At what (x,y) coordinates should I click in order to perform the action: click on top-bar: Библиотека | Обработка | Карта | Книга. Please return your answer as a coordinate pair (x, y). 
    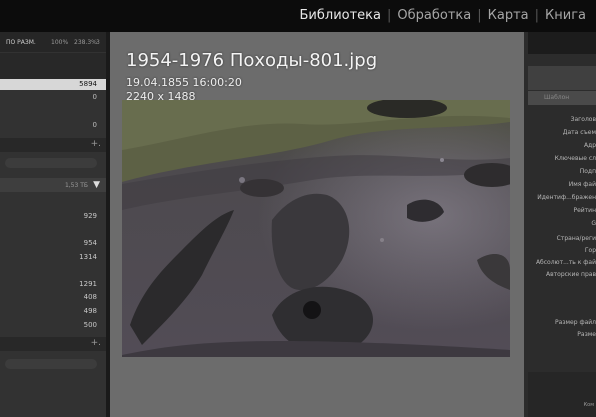
    Looking at the image, I should click on (298, 16).